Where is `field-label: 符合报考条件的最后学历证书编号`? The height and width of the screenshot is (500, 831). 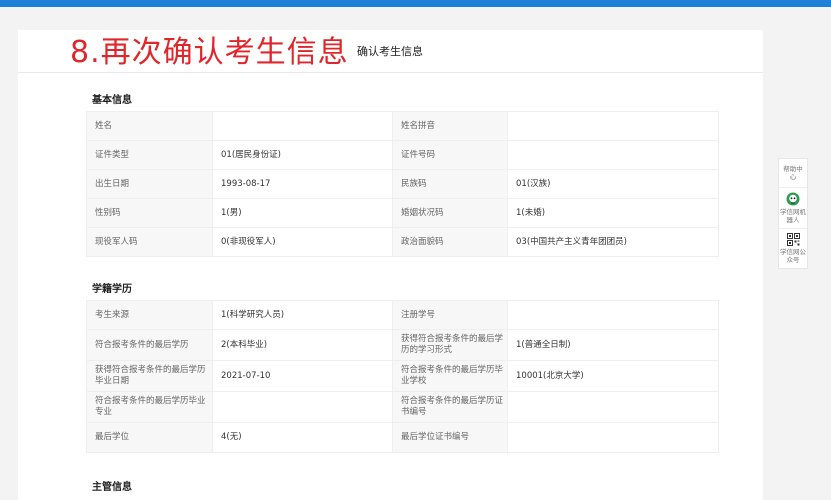 field-label: 符合报考条件的最后学历证书编号 is located at coordinates (450, 407).